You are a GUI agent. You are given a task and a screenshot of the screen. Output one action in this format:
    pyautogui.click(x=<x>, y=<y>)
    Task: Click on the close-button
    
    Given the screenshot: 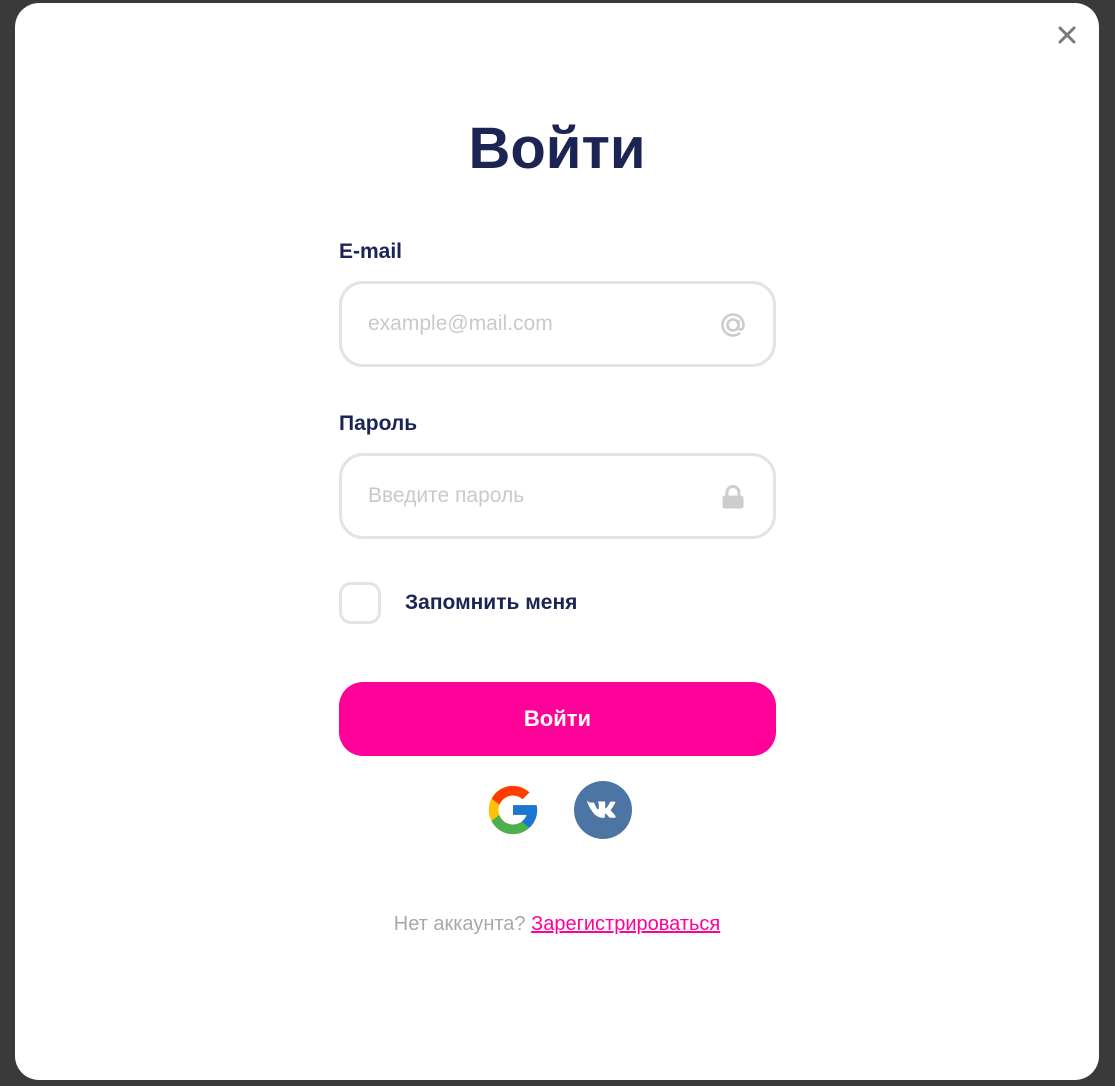 What is the action you would take?
    pyautogui.click(x=1067, y=35)
    